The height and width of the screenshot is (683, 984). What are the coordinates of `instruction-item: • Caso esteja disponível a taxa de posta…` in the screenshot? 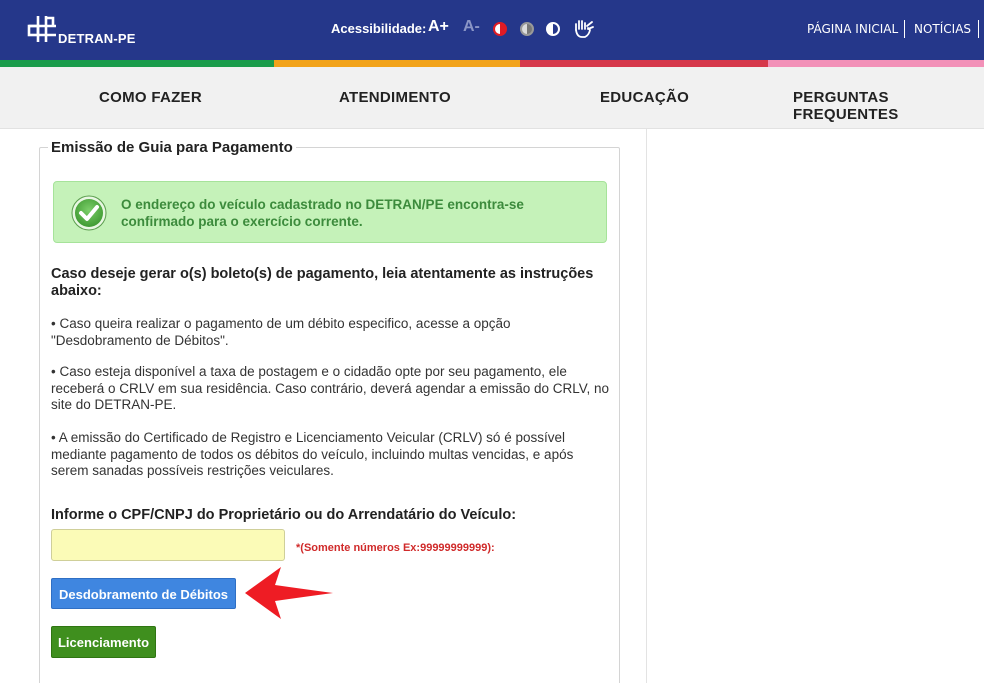 It's located at (330, 388).